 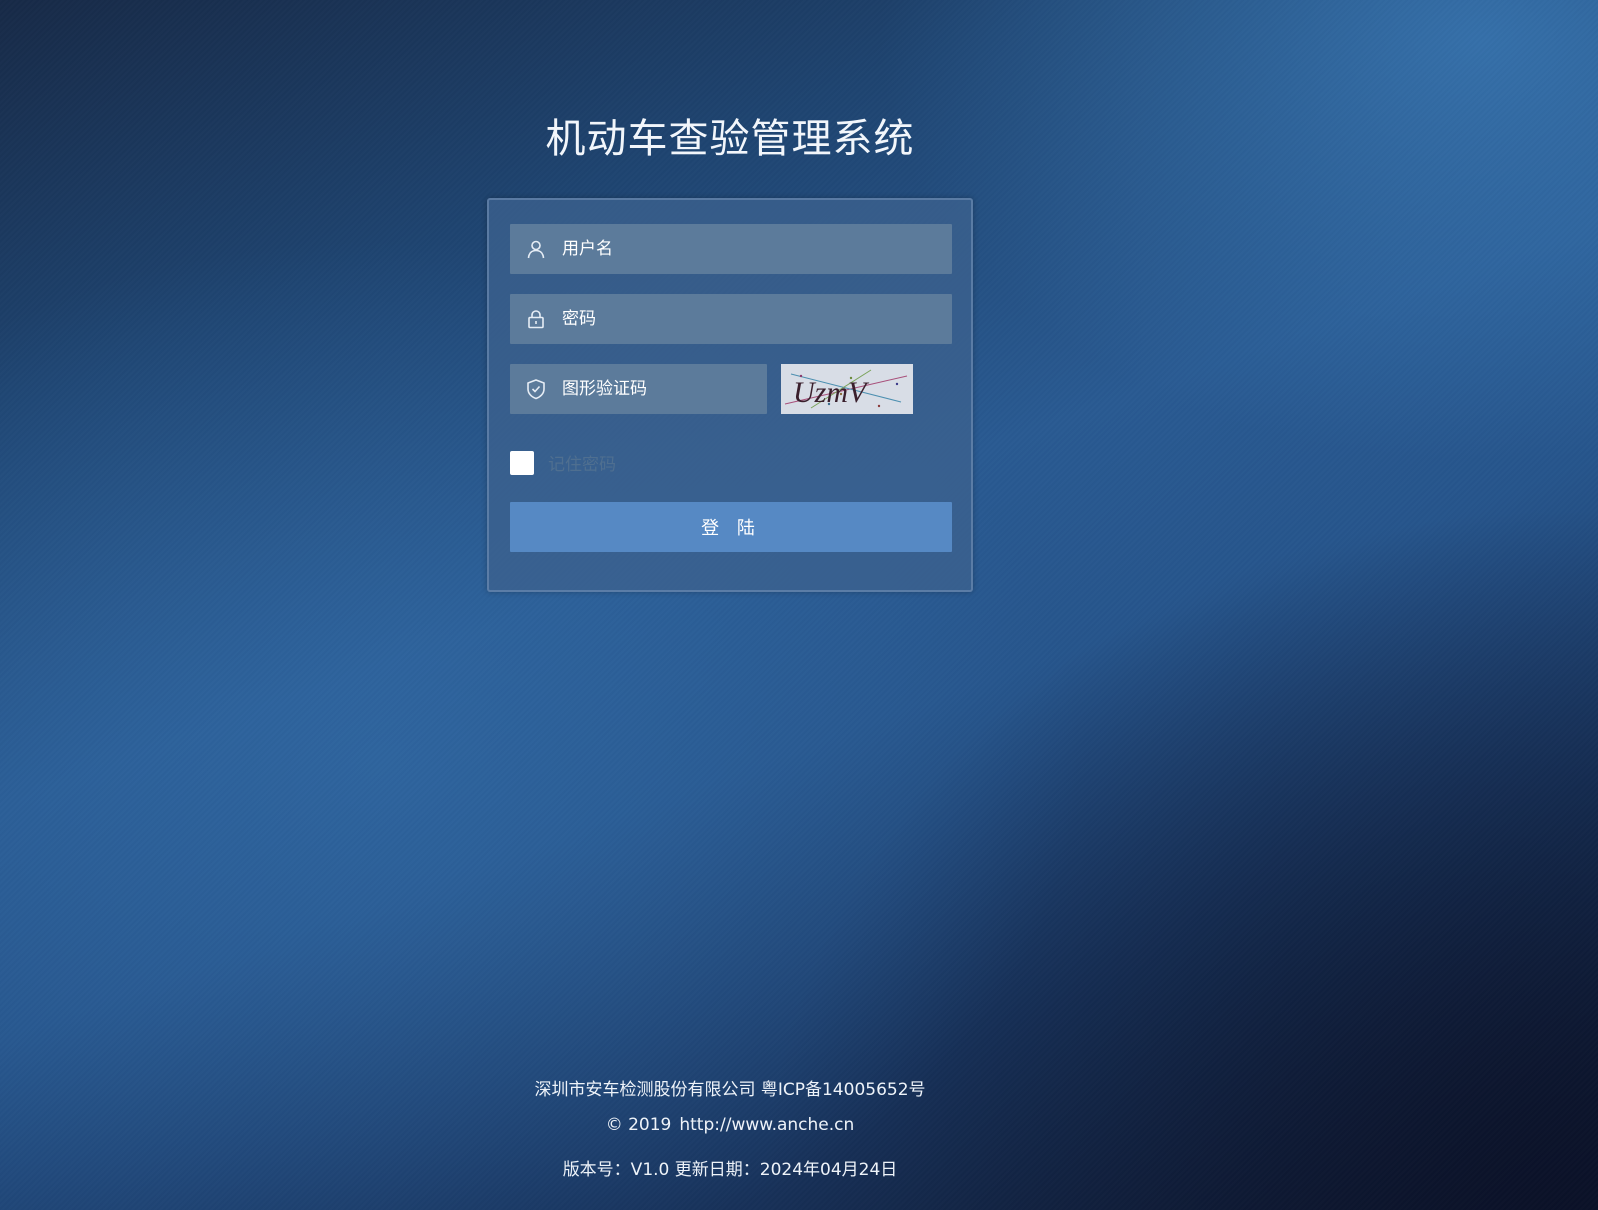 What do you see at coordinates (536, 249) in the screenshot?
I see `user-icon` at bounding box center [536, 249].